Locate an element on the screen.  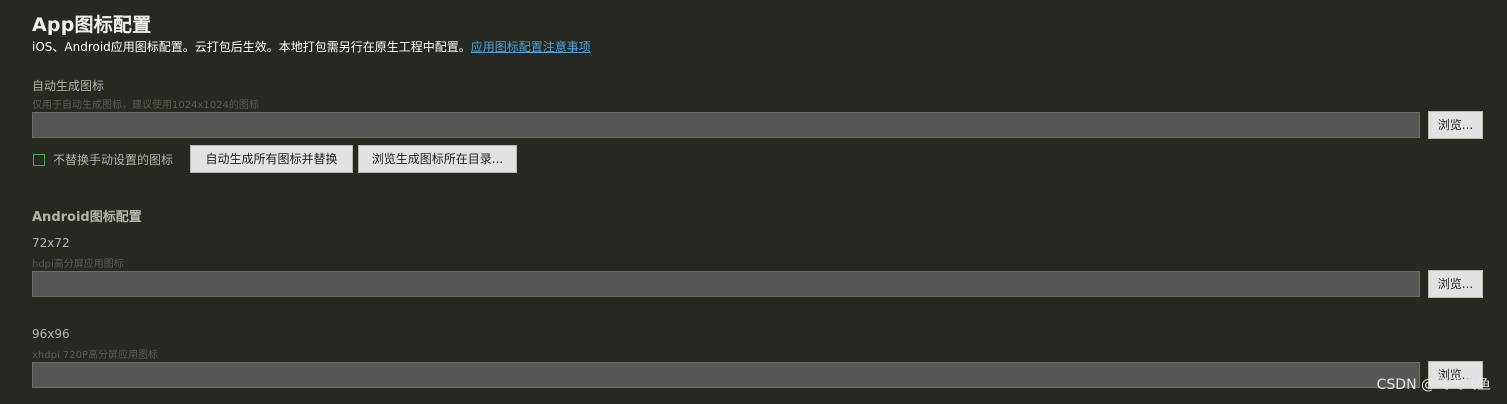
icon-96-path-input is located at coordinates (726, 375).